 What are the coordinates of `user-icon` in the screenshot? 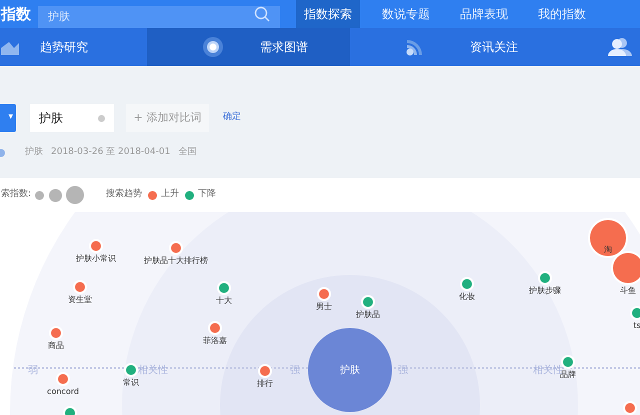 It's located at (620, 47).